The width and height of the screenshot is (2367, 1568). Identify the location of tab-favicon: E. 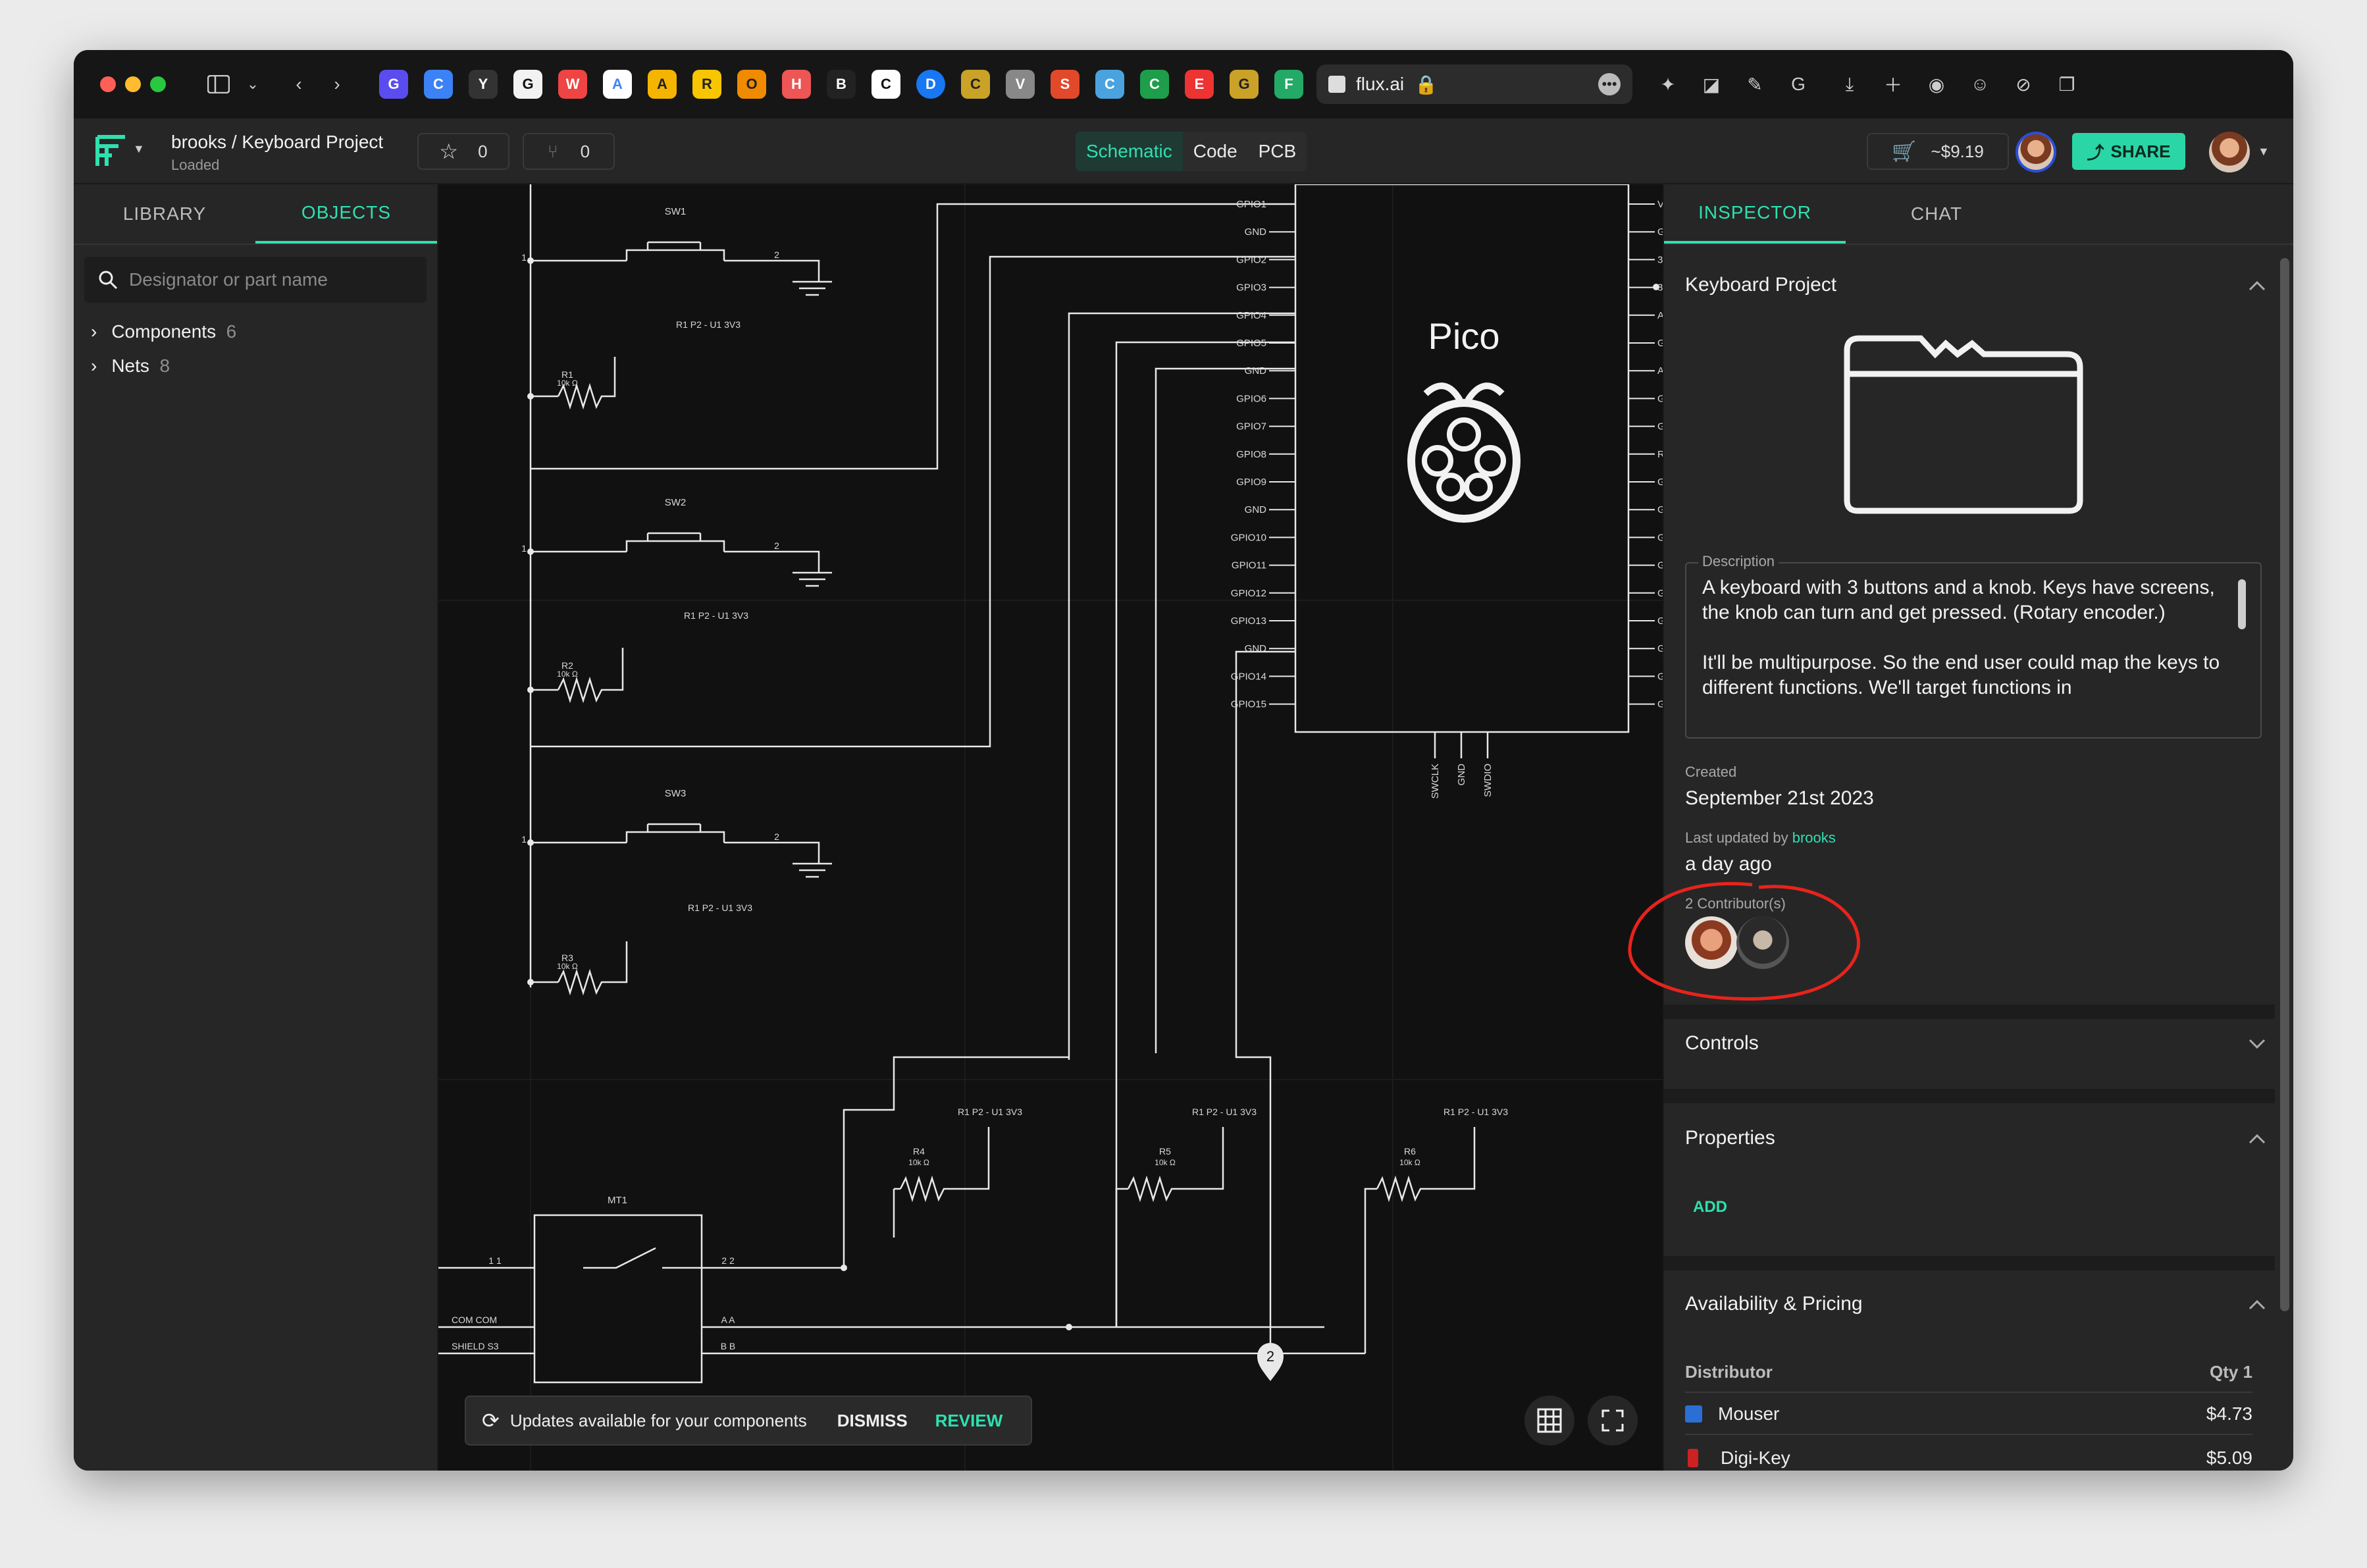
(1199, 84).